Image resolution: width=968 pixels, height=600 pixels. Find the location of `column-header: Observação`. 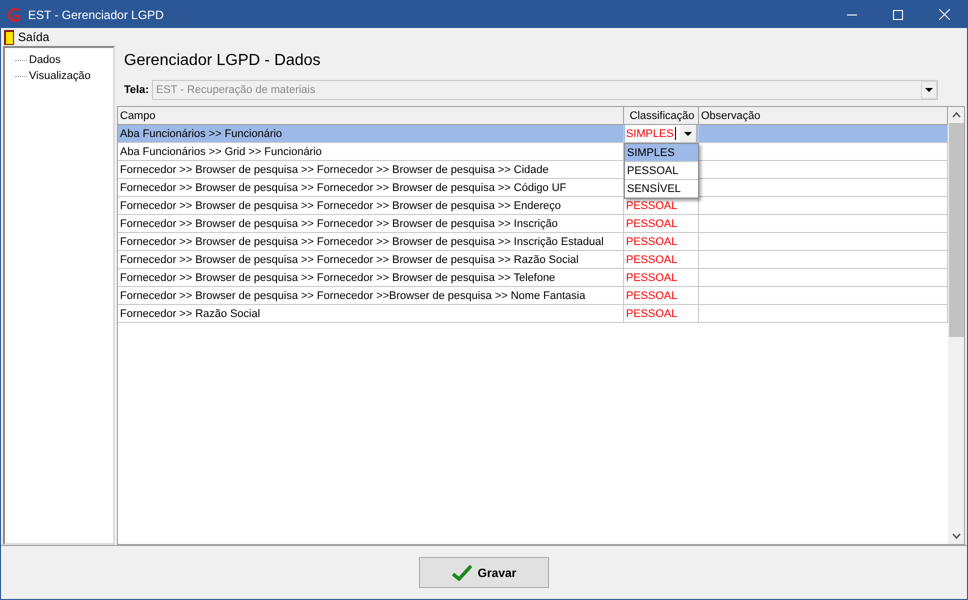

column-header: Observação is located at coordinates (823, 116).